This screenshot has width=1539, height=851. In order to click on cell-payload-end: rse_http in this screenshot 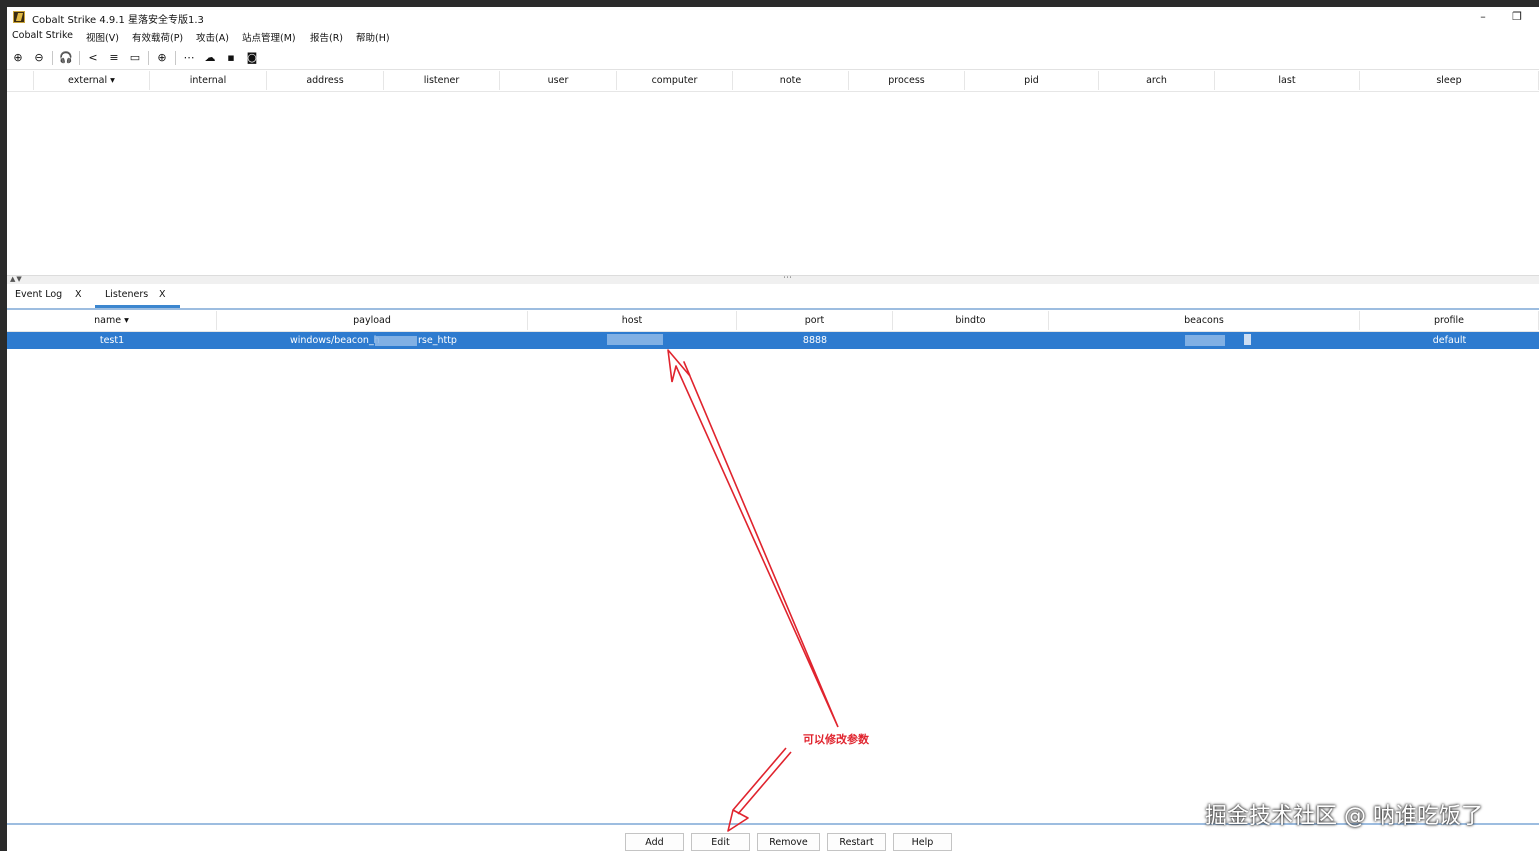, I will do `click(437, 340)`.